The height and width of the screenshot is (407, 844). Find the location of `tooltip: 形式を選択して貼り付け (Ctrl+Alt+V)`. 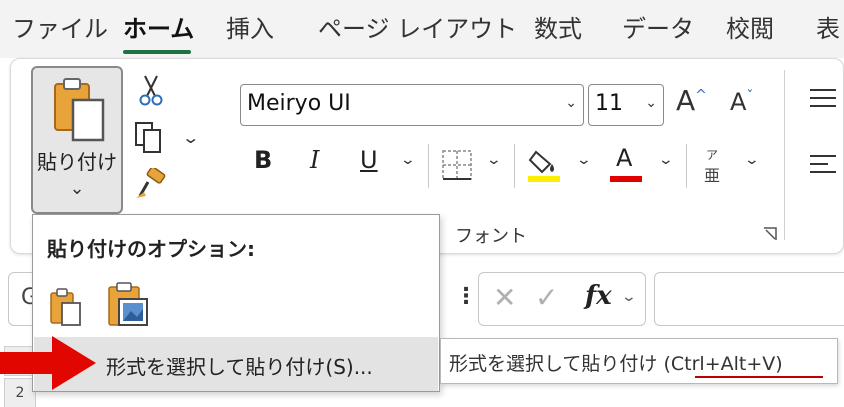

tooltip: 形式を選択して貼り付け (Ctrl+Alt+V) is located at coordinates (639, 361).